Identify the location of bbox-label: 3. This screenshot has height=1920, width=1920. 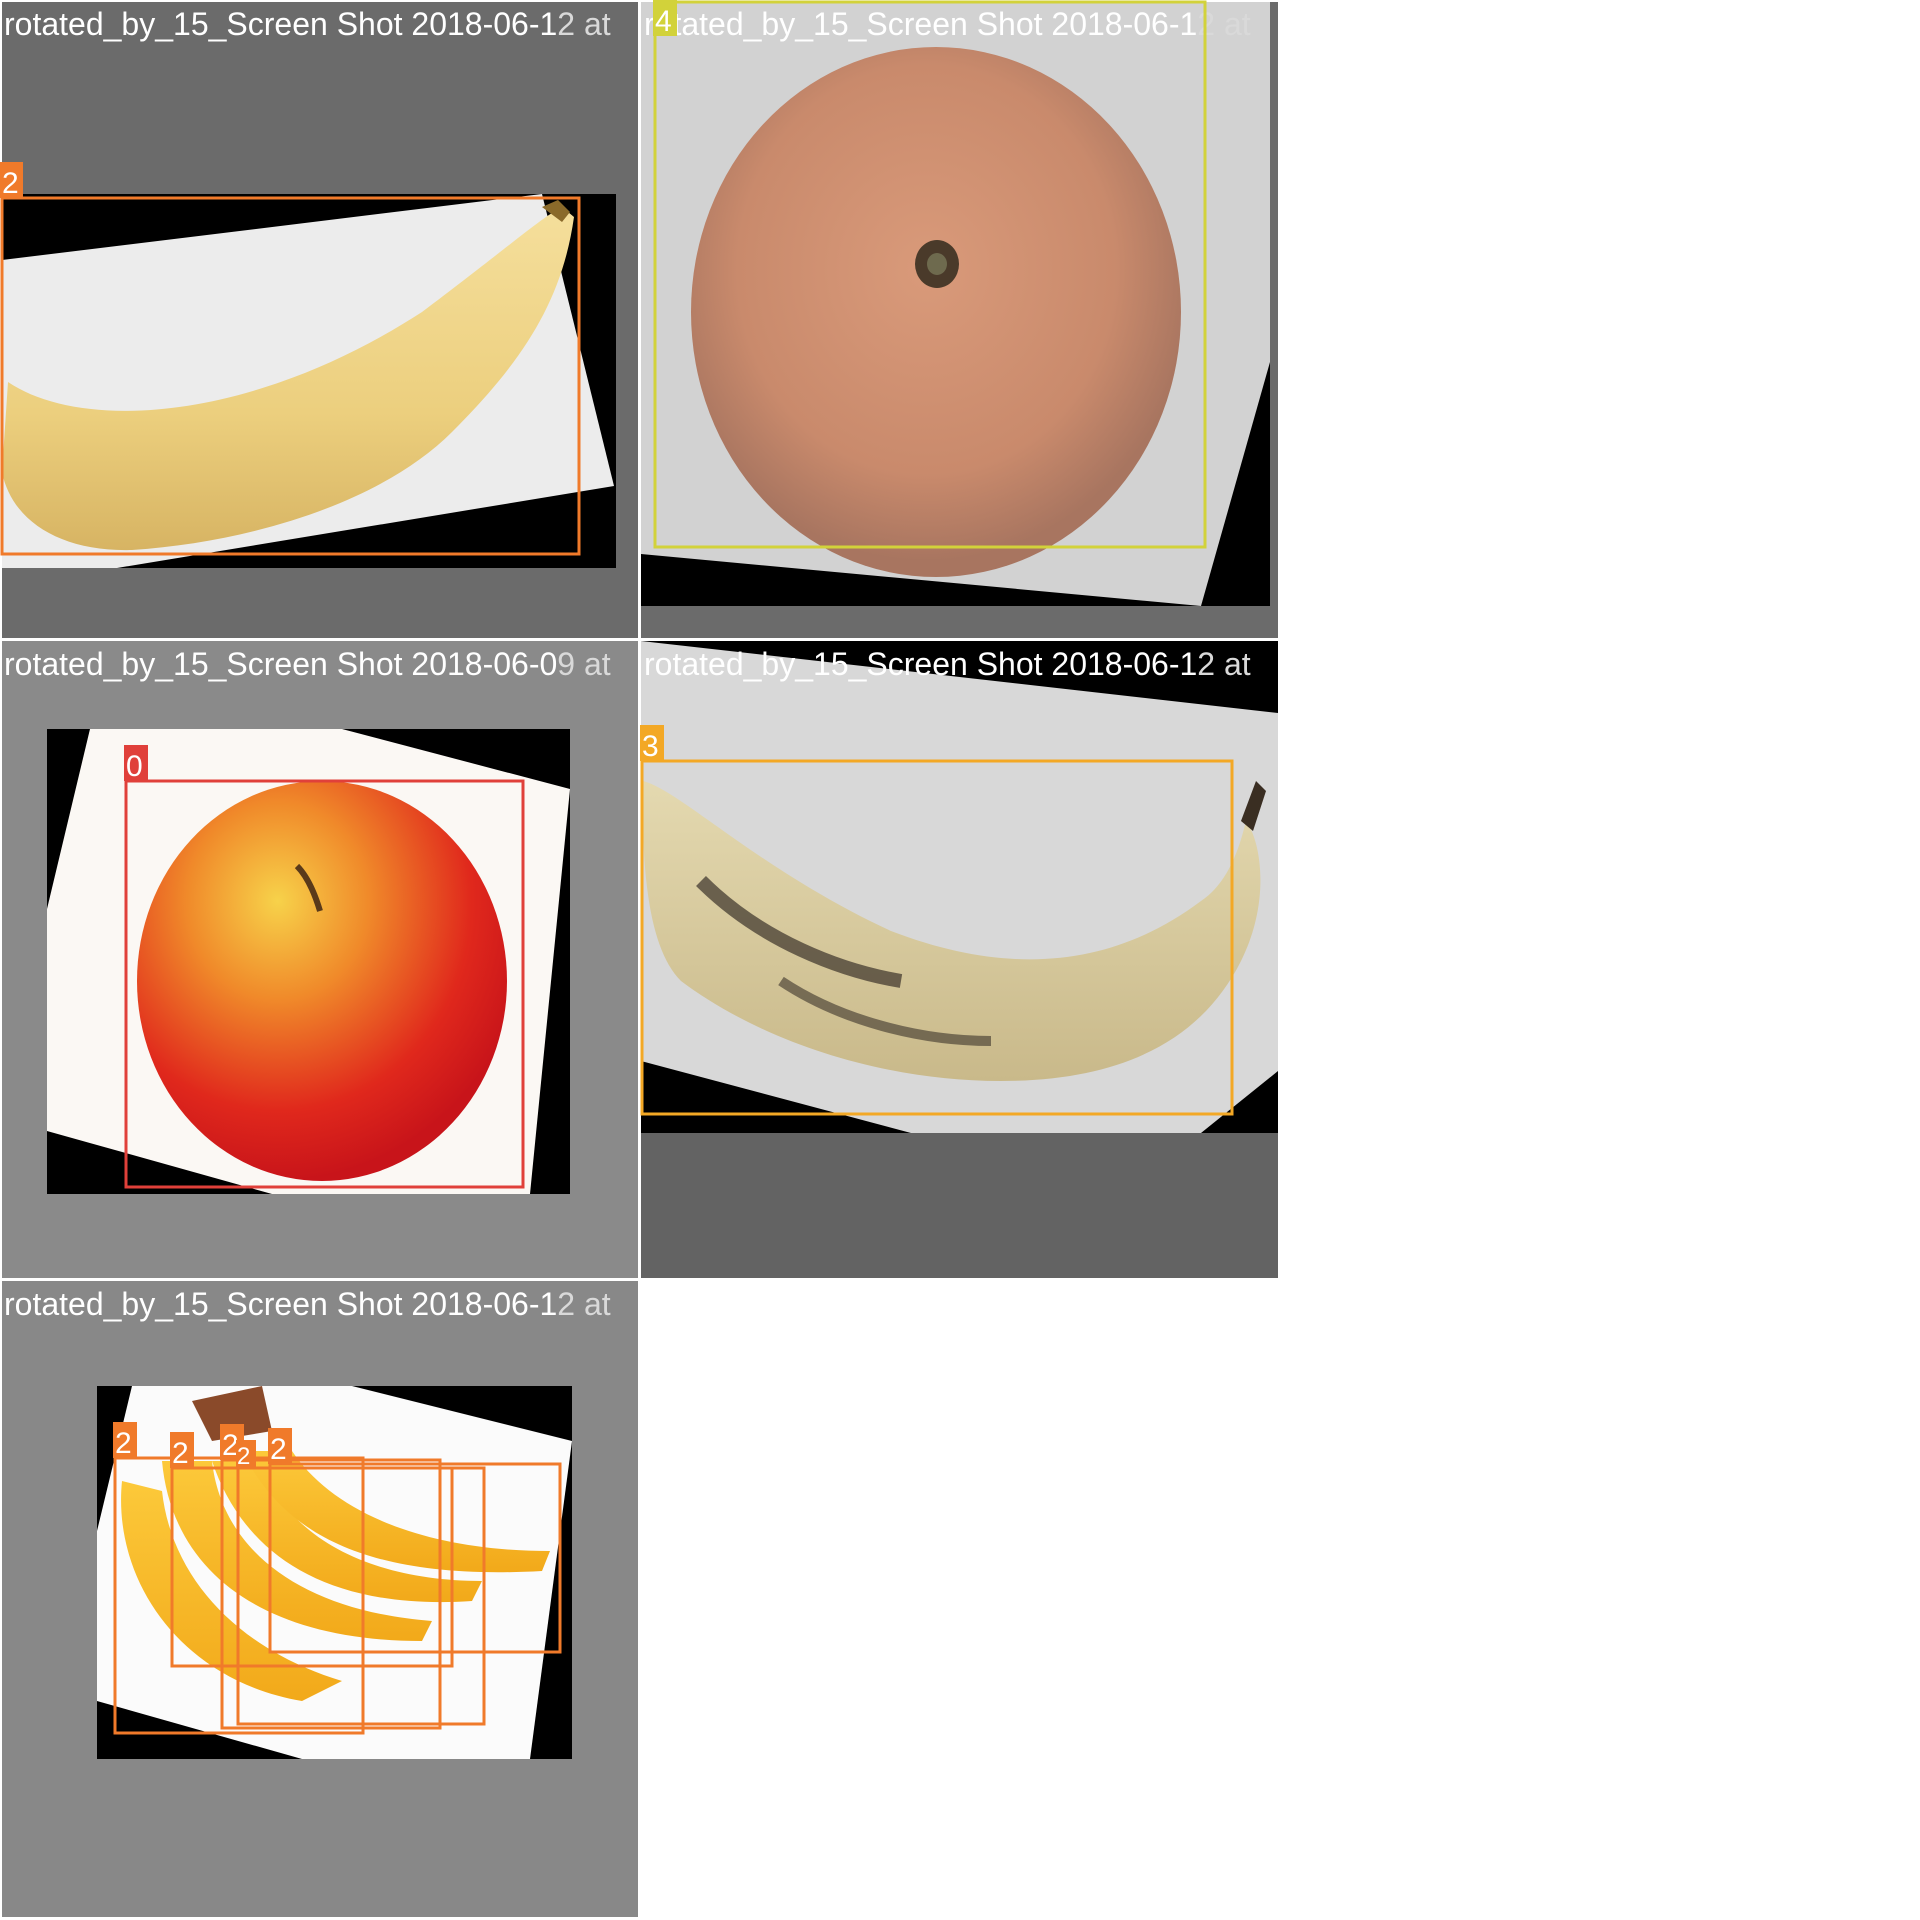
(650, 746).